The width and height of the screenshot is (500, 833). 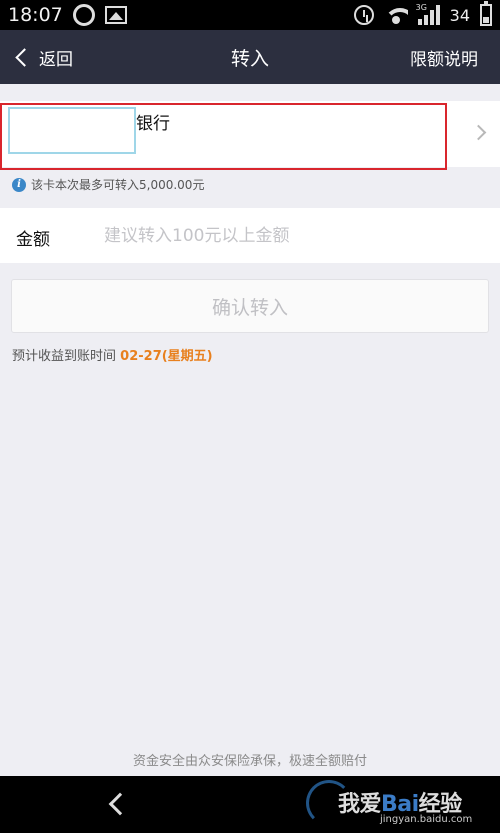 What do you see at coordinates (33, 240) in the screenshot?
I see `amount-label: 金额` at bounding box center [33, 240].